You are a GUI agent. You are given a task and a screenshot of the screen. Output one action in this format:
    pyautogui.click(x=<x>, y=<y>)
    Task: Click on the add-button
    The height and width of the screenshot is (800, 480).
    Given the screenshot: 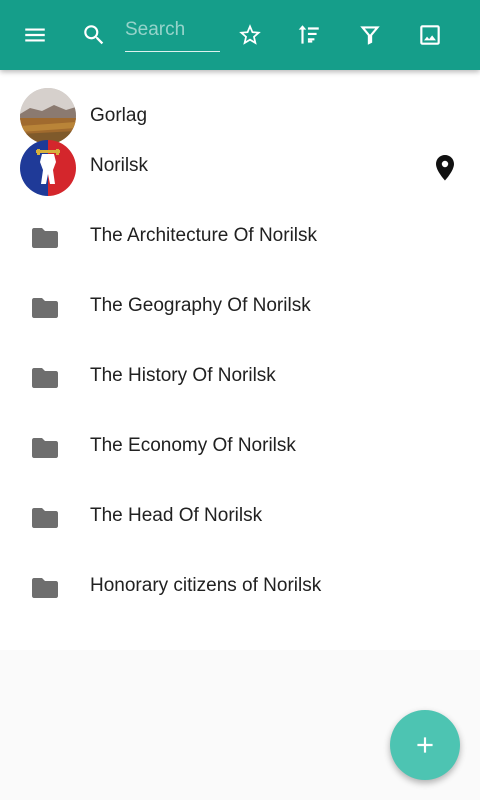 What is the action you would take?
    pyautogui.click(x=425, y=745)
    